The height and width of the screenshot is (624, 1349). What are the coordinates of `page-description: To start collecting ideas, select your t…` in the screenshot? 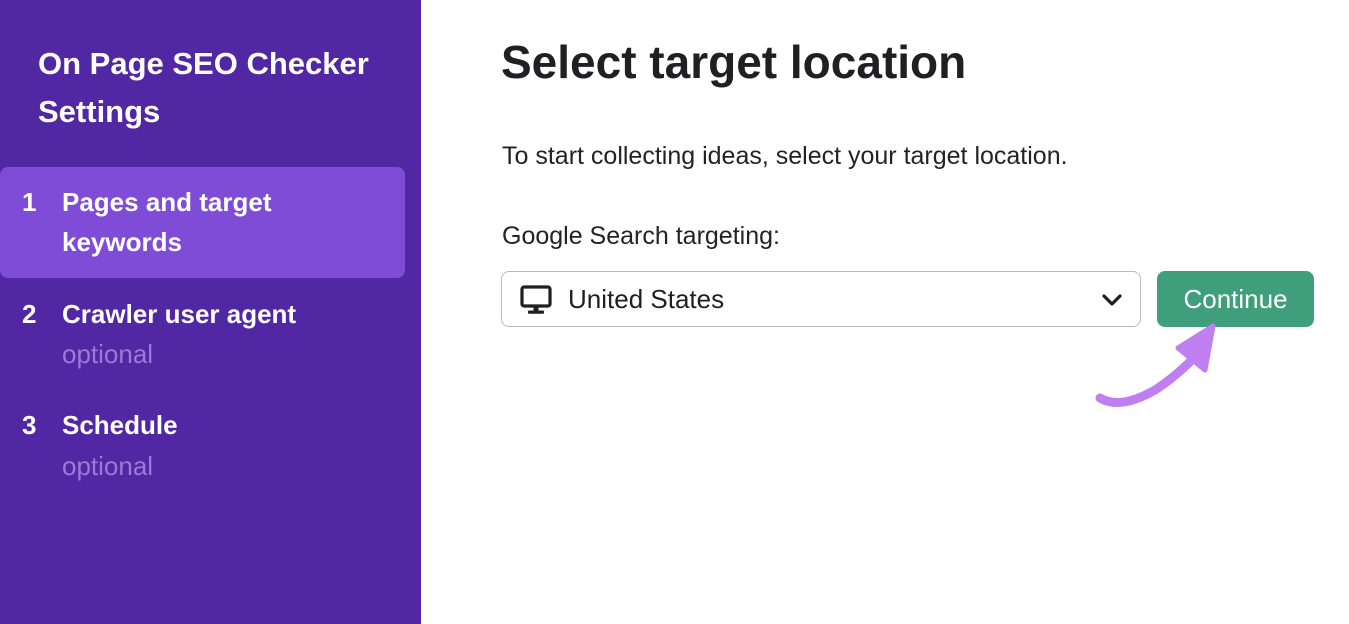 It's located at (785, 156).